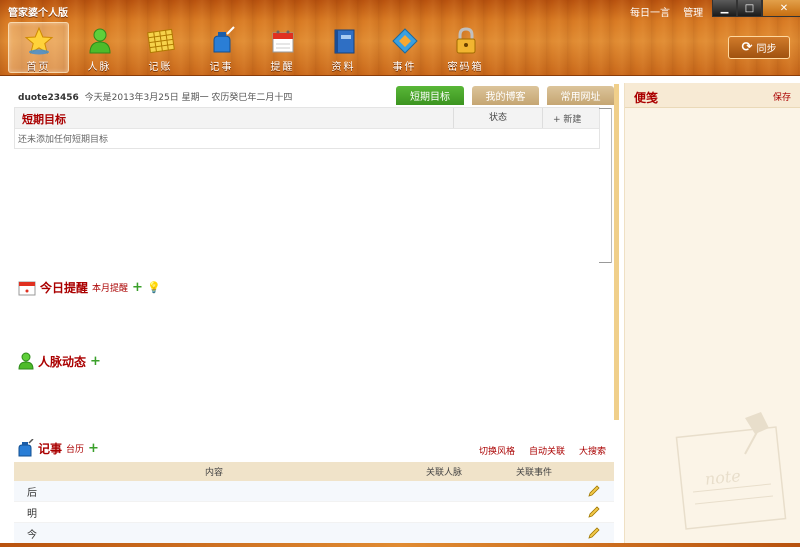  What do you see at coordinates (498, 118) in the screenshot?
I see `goals-status-column: 状态` at bounding box center [498, 118].